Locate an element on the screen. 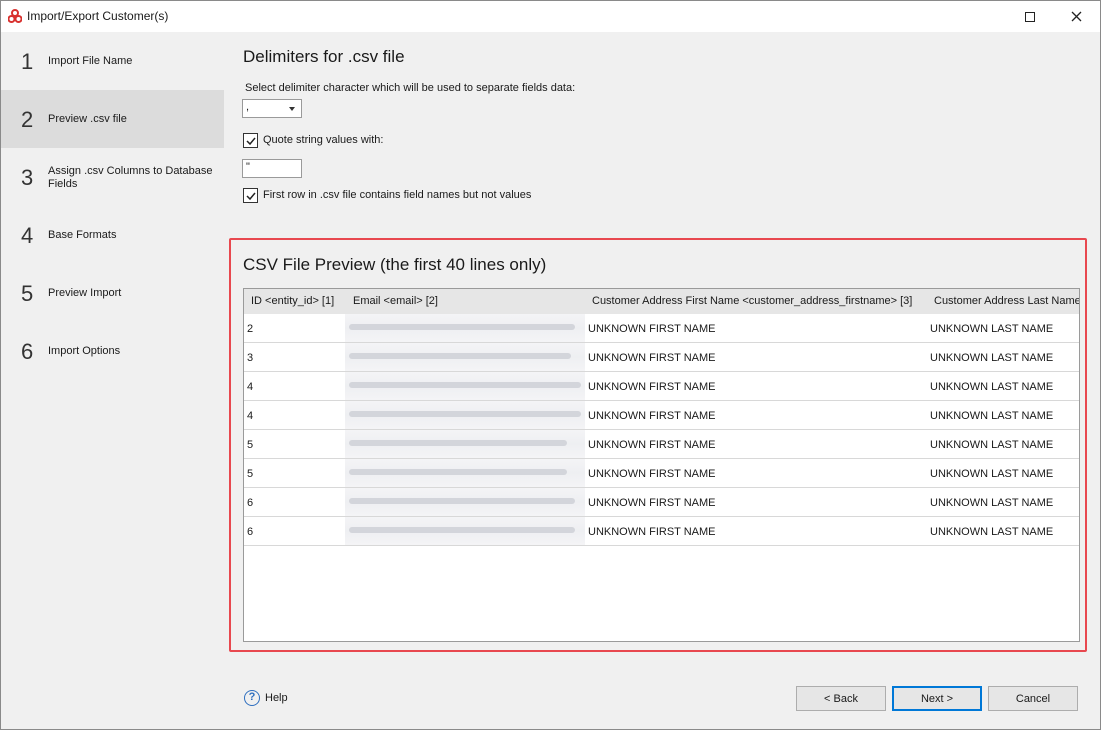 Image resolution: width=1101 pixels, height=730 pixels. step-label: Import Options is located at coordinates (84, 351).